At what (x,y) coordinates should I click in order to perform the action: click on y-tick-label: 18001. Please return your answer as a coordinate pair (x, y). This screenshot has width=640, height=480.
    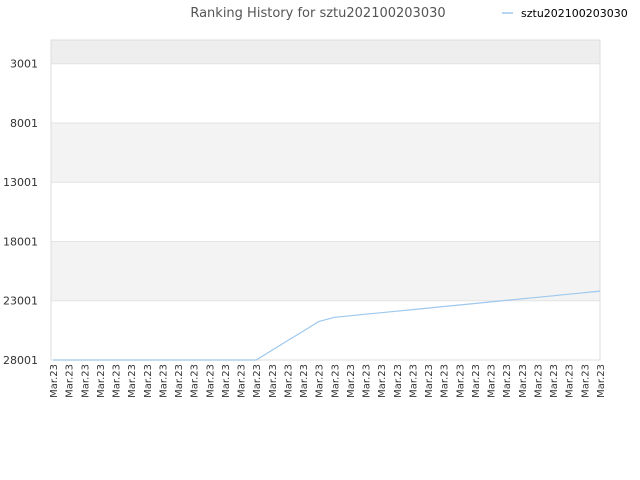
    Looking at the image, I should click on (20, 241).